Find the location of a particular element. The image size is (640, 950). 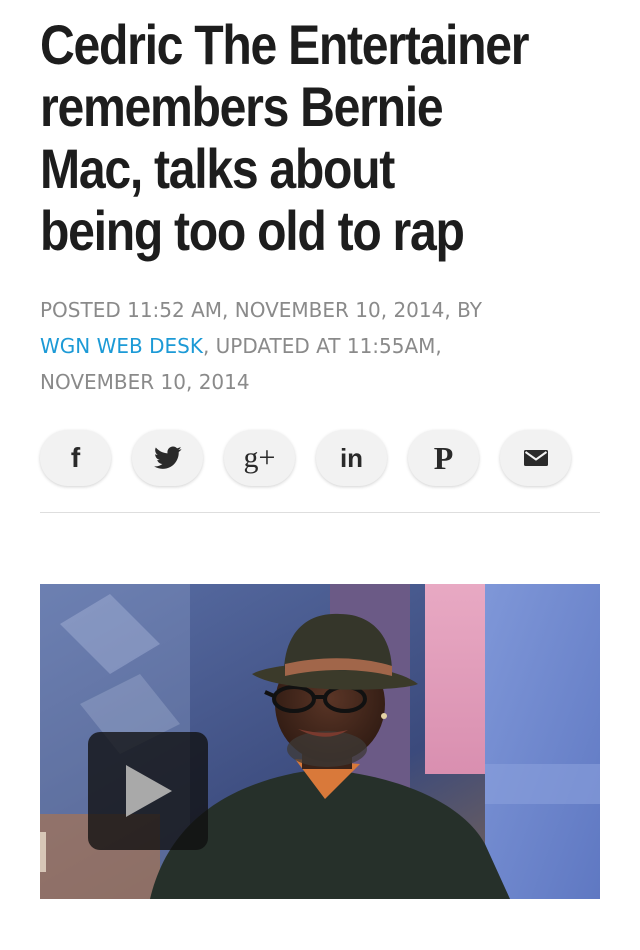

headline-line-3: Mac, talks about is located at coordinates (217, 168).